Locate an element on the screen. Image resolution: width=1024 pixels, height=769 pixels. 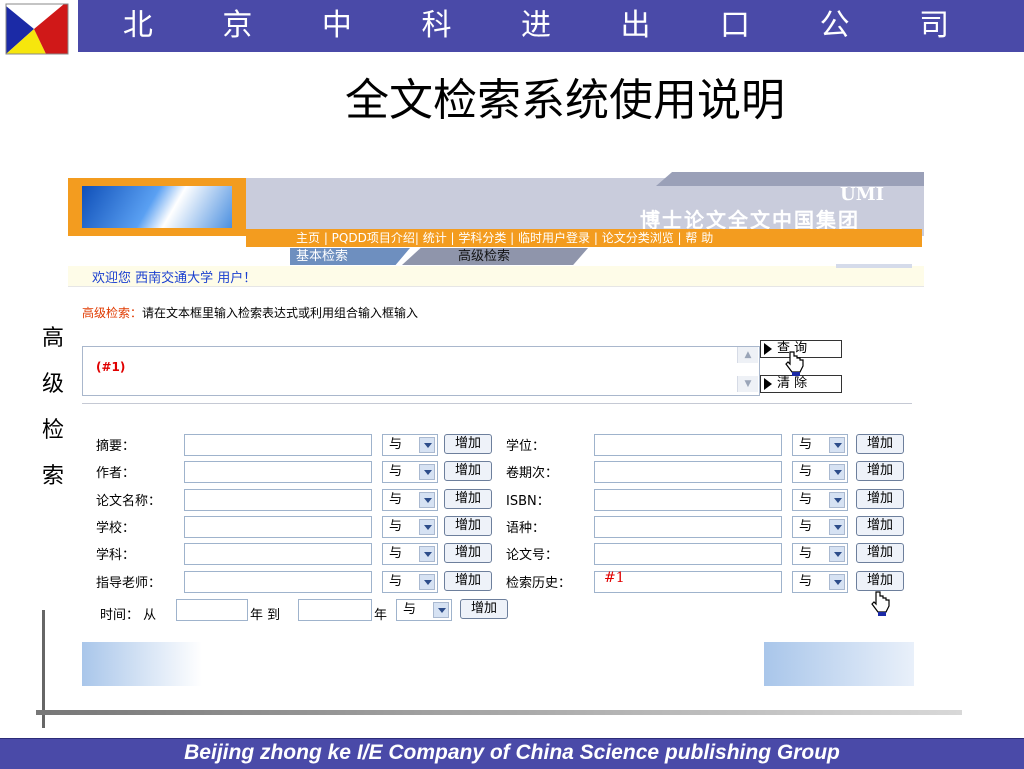
field-label-degree: 学位： is located at coordinates (526, 446).